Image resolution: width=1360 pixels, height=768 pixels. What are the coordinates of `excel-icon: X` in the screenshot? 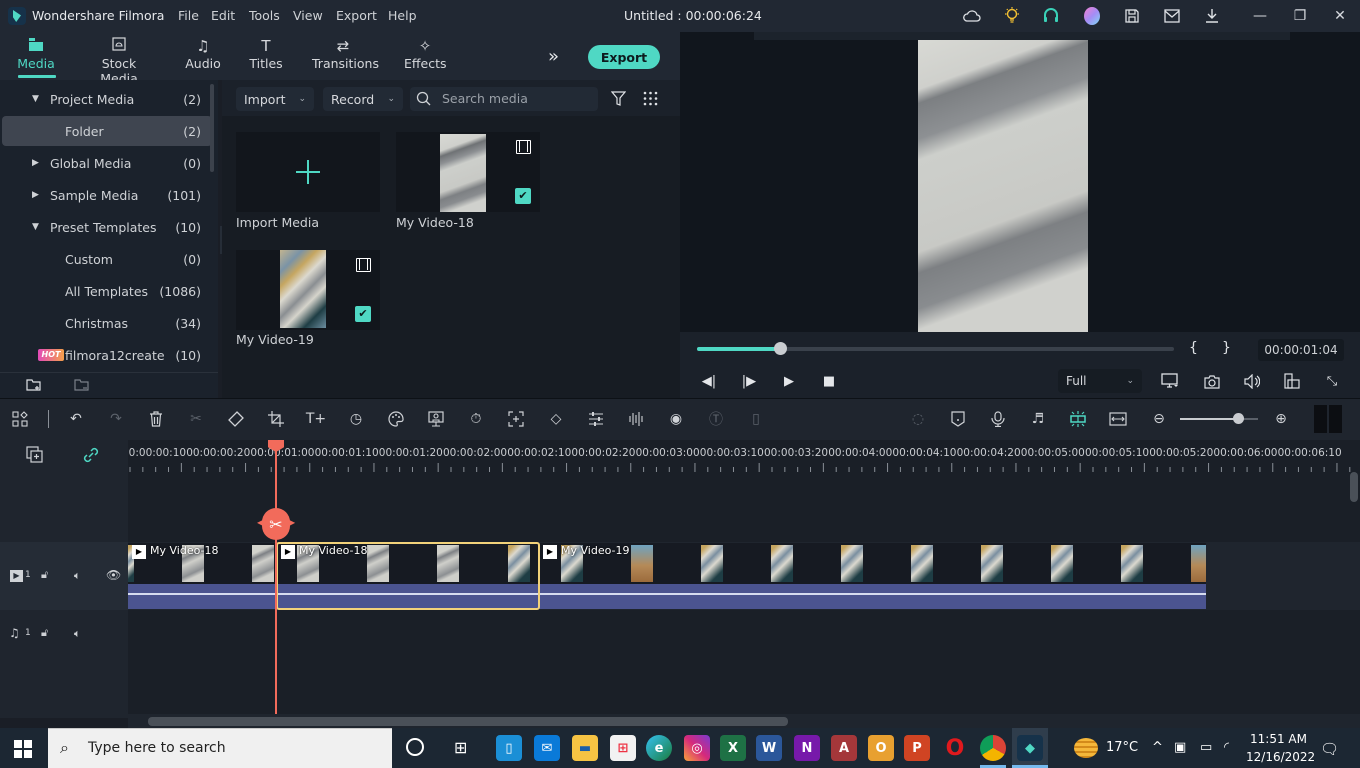 It's located at (733, 748).